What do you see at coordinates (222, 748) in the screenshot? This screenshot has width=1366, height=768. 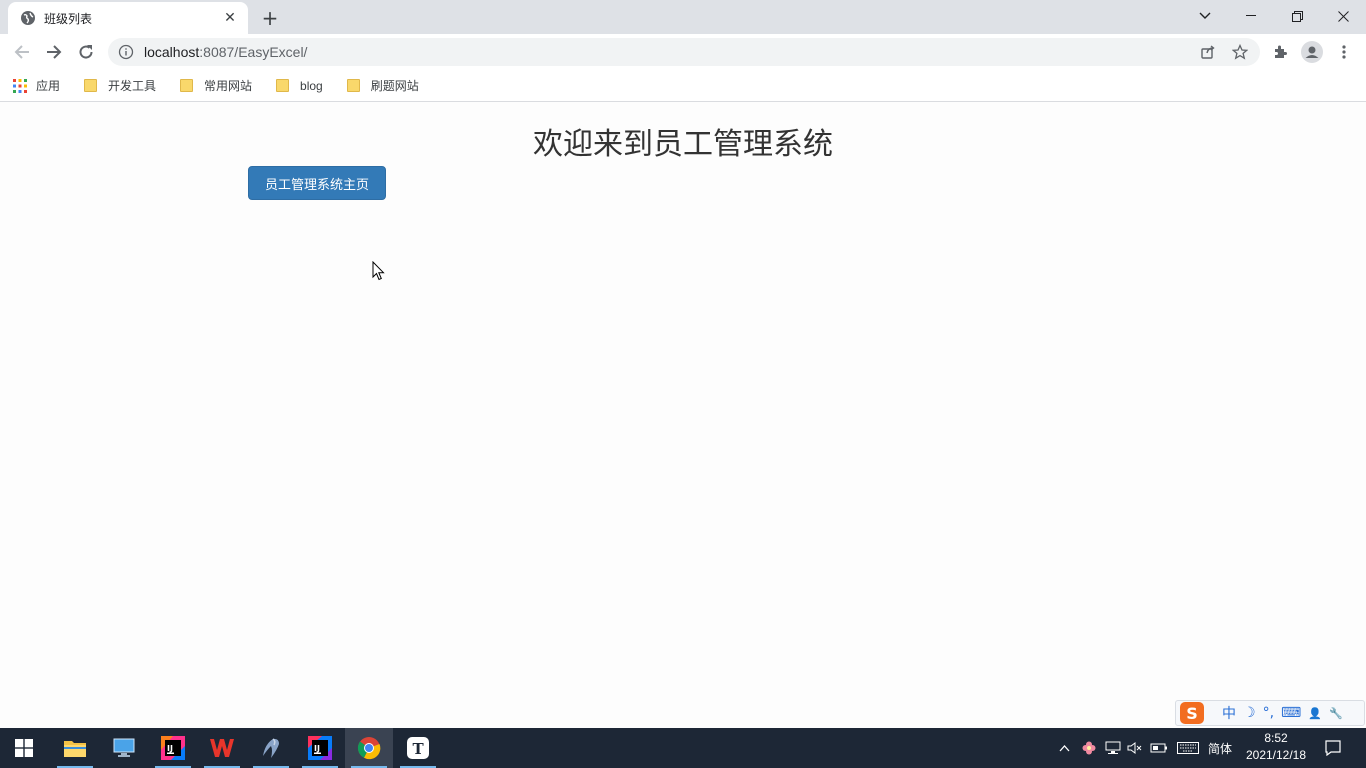 I see `wps-office-icon` at bounding box center [222, 748].